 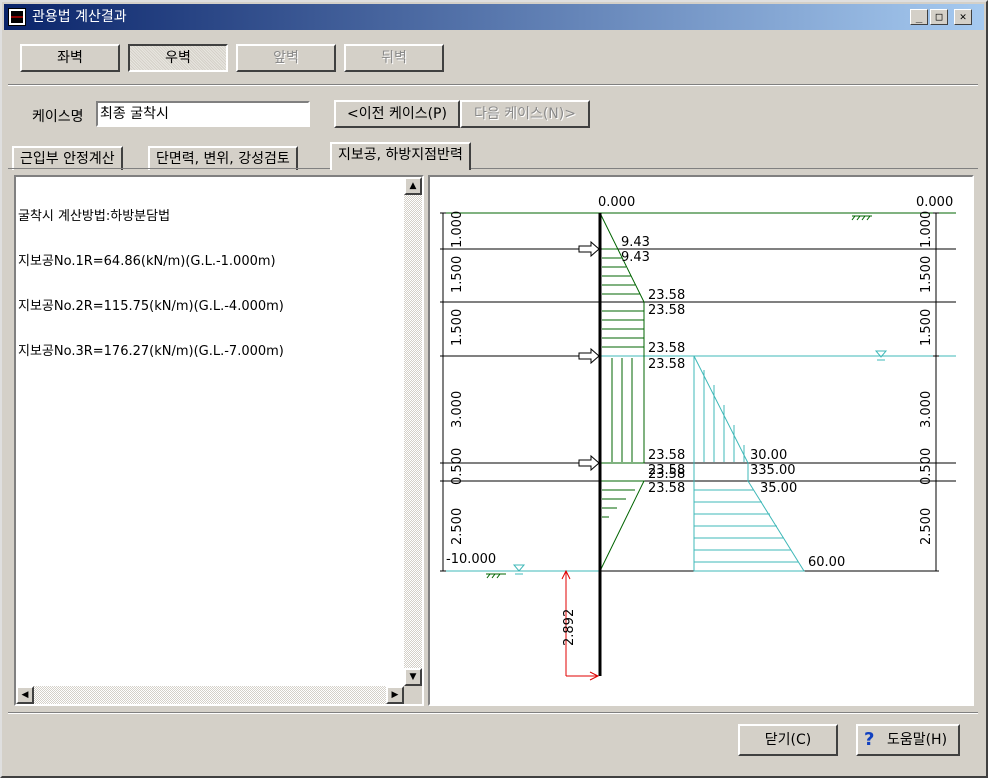 What do you see at coordinates (493, 168) in the screenshot?
I see `tab-baseline` at bounding box center [493, 168].